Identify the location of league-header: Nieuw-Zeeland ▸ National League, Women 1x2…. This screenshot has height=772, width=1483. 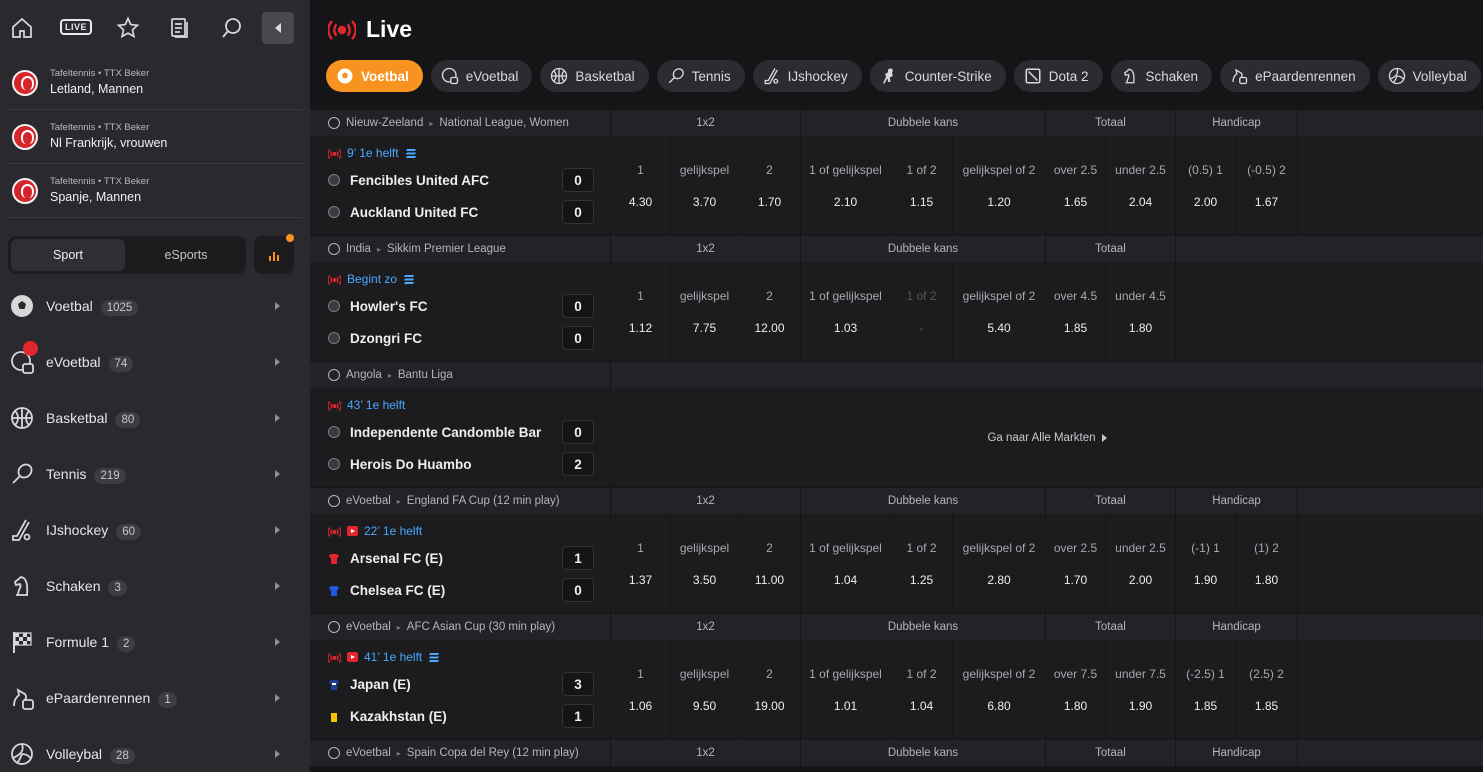
(896, 123).